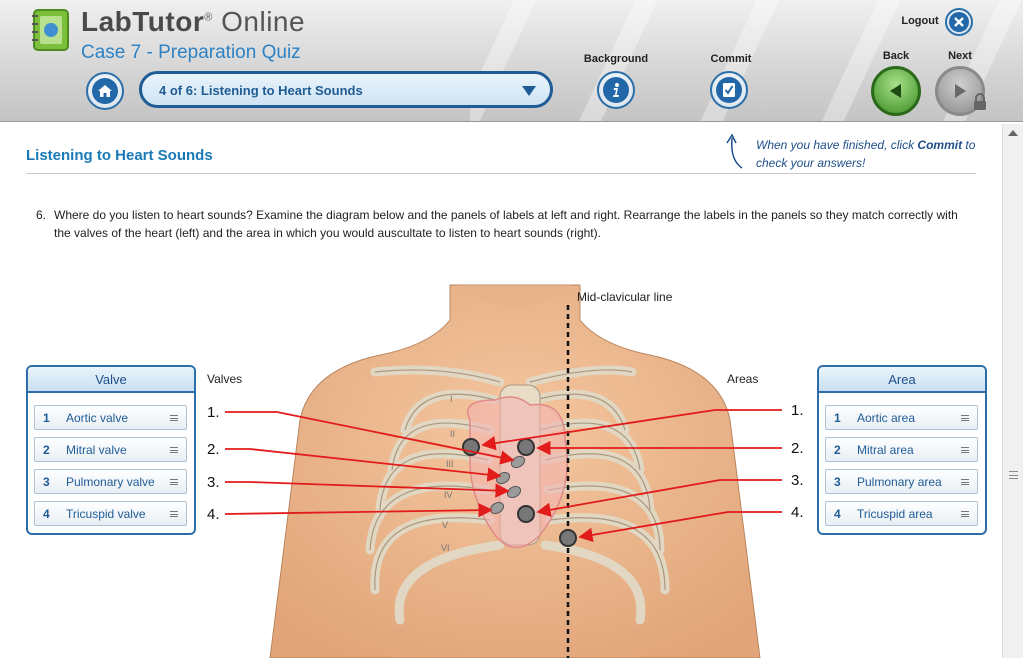 This screenshot has width=1023, height=658. Describe the element at coordinates (616, 59) in the screenshot. I see `background-label: Background` at that location.